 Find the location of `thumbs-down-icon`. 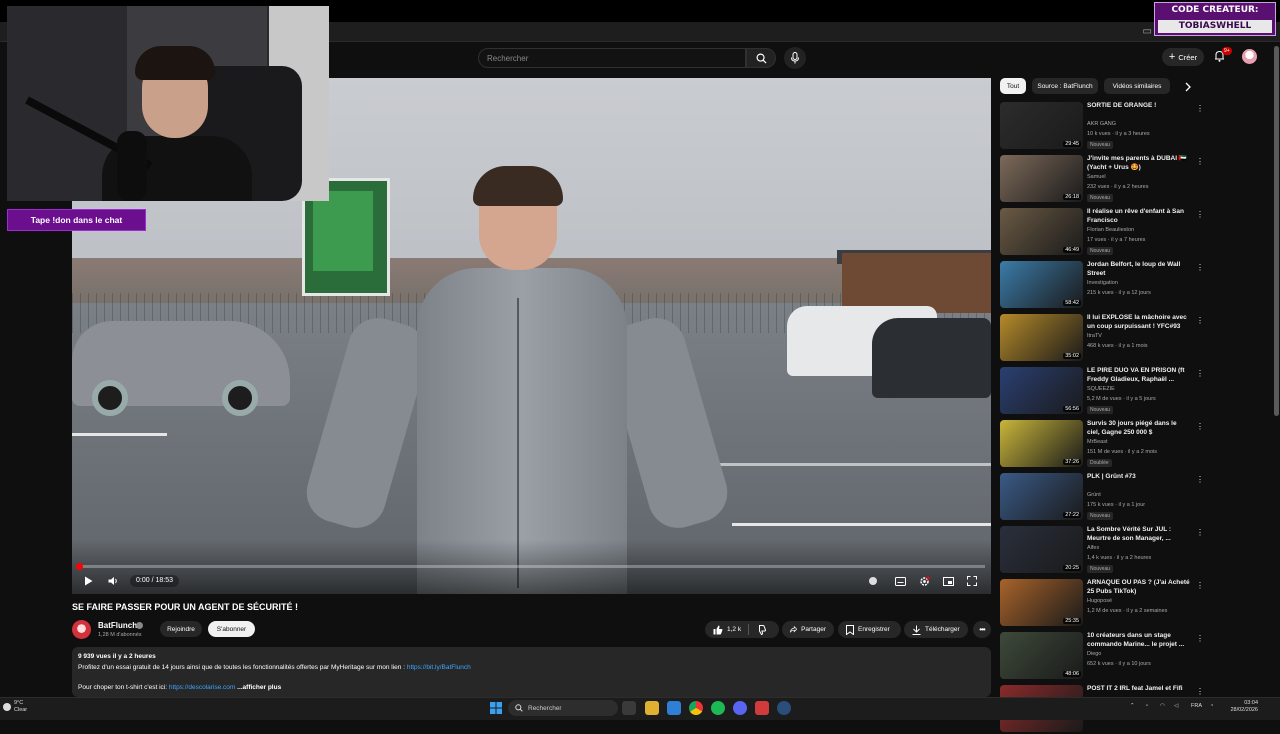

thumbs-down-icon is located at coordinates (761, 629).